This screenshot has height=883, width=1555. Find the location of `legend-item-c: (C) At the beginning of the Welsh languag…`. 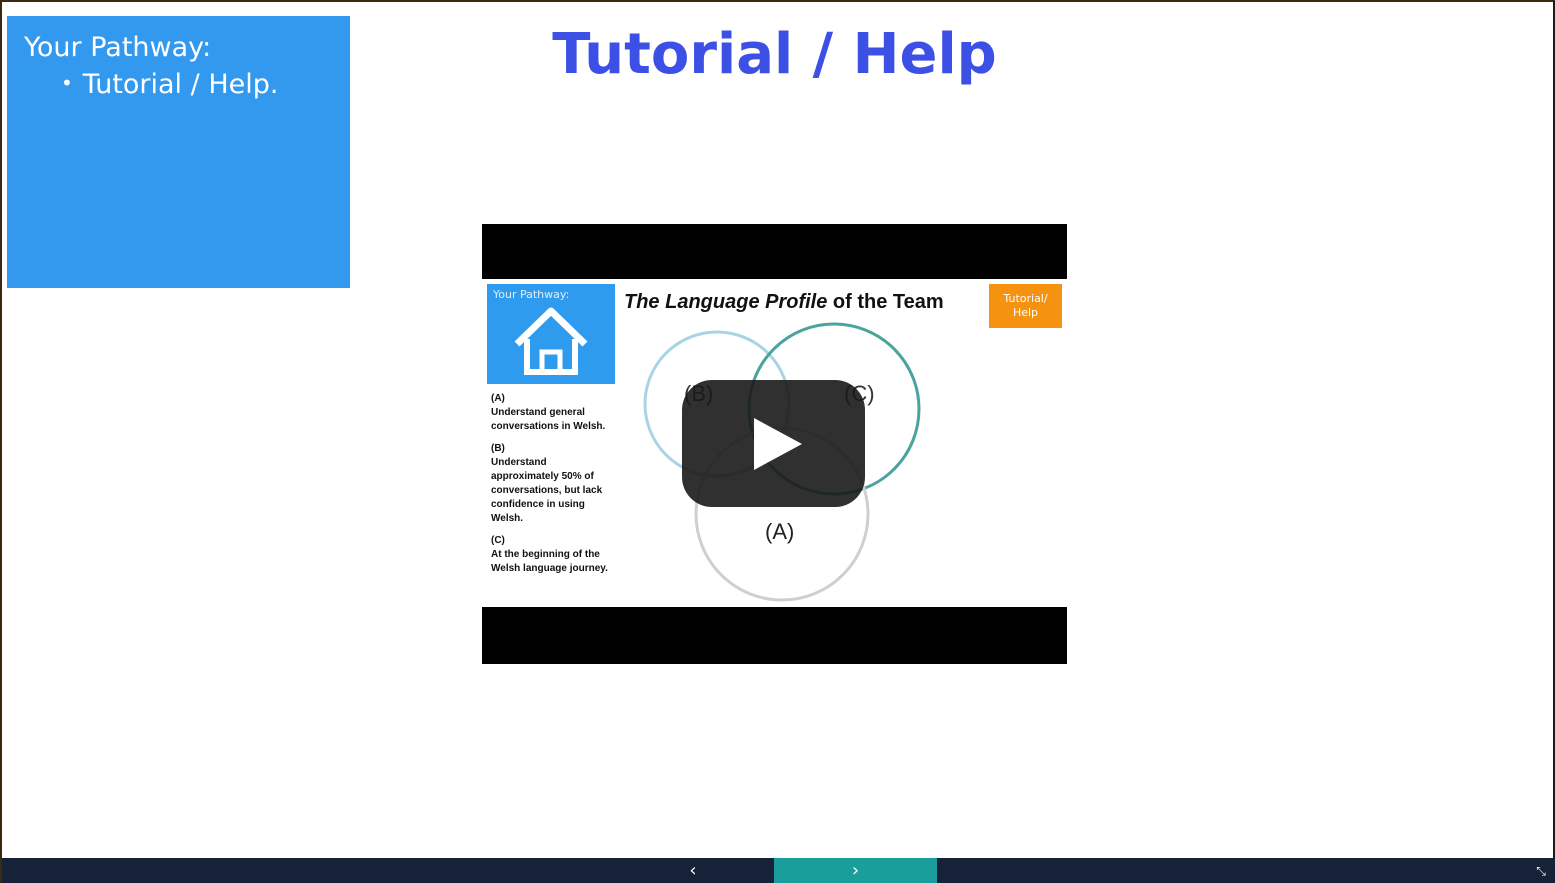

legend-item-c: (C) At the beginning of the Welsh languag… is located at coordinates (549, 554).